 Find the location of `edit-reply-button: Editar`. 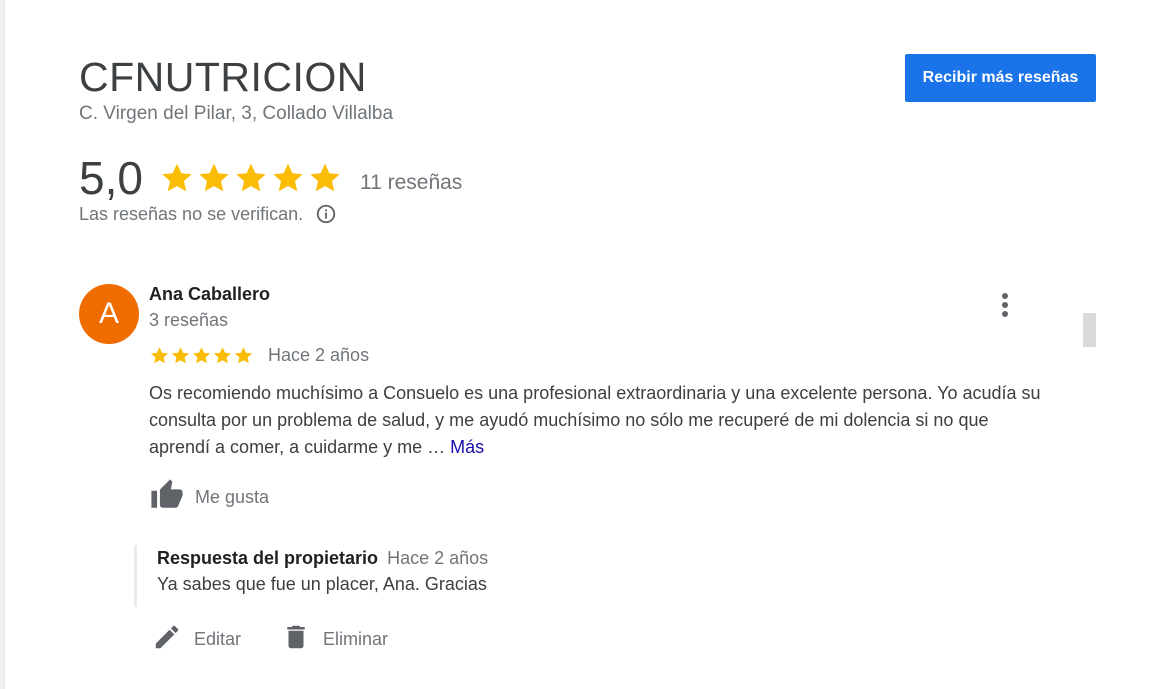

edit-reply-button: Editar is located at coordinates (196, 639).